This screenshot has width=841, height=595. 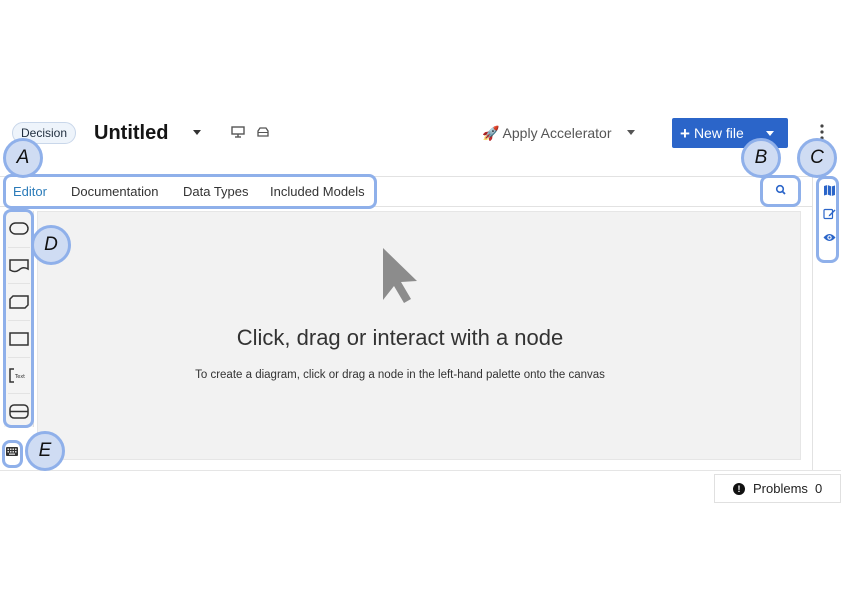 I want to click on problems-label: Problems, so click(x=780, y=488).